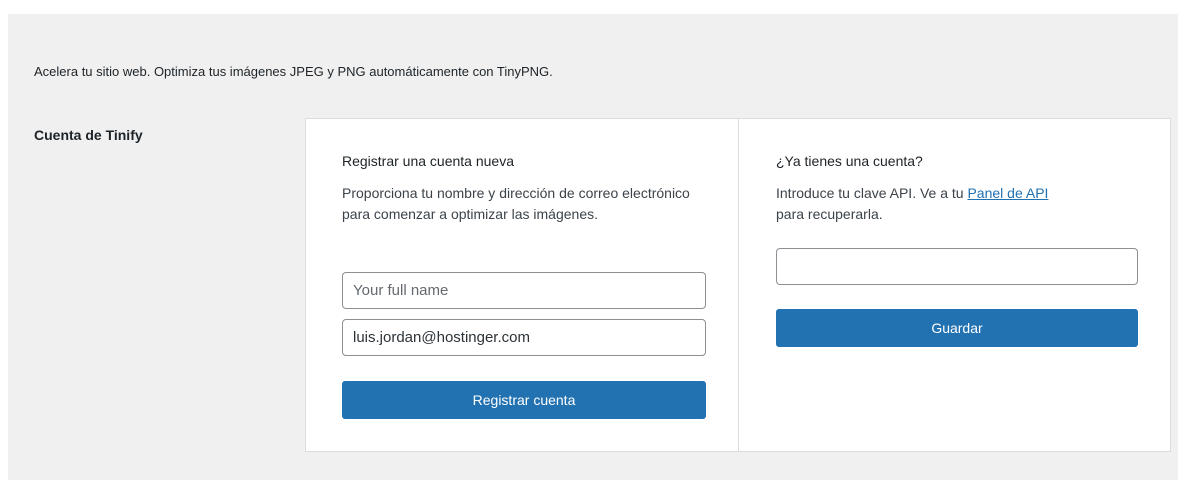 Image resolution: width=1178 pixels, height=480 pixels. What do you see at coordinates (524, 290) in the screenshot?
I see `full-name-input` at bounding box center [524, 290].